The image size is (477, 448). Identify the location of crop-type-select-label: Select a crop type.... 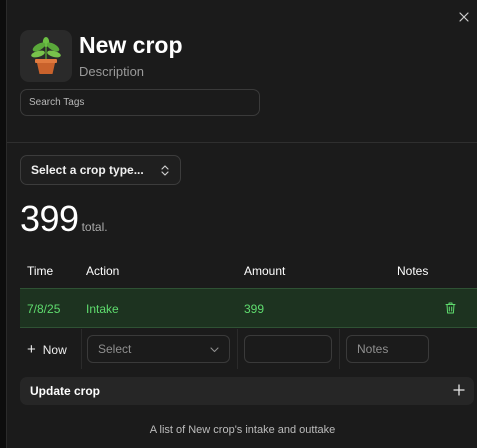
(87, 170).